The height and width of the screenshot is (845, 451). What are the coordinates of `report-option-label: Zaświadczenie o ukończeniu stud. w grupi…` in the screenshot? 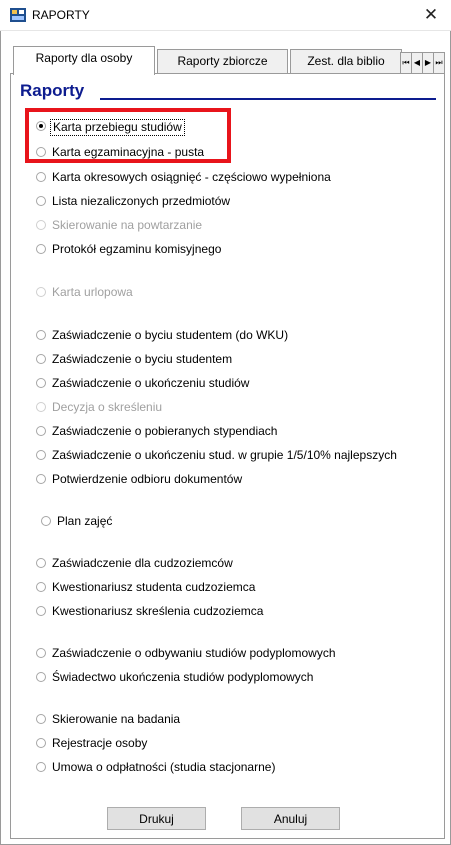 It's located at (224, 455).